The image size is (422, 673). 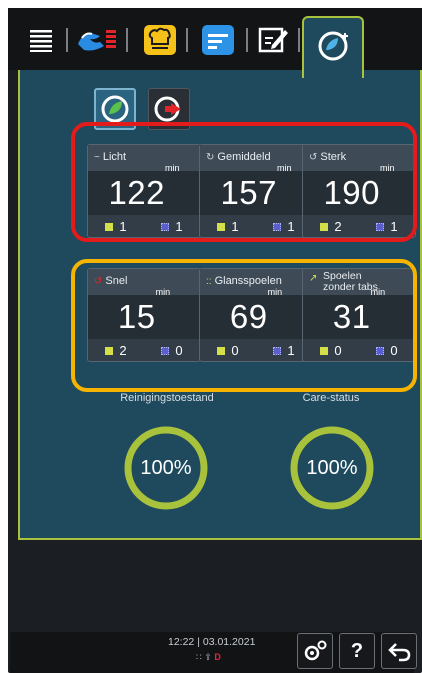 I want to click on program-list-icon, so click(x=218, y=40).